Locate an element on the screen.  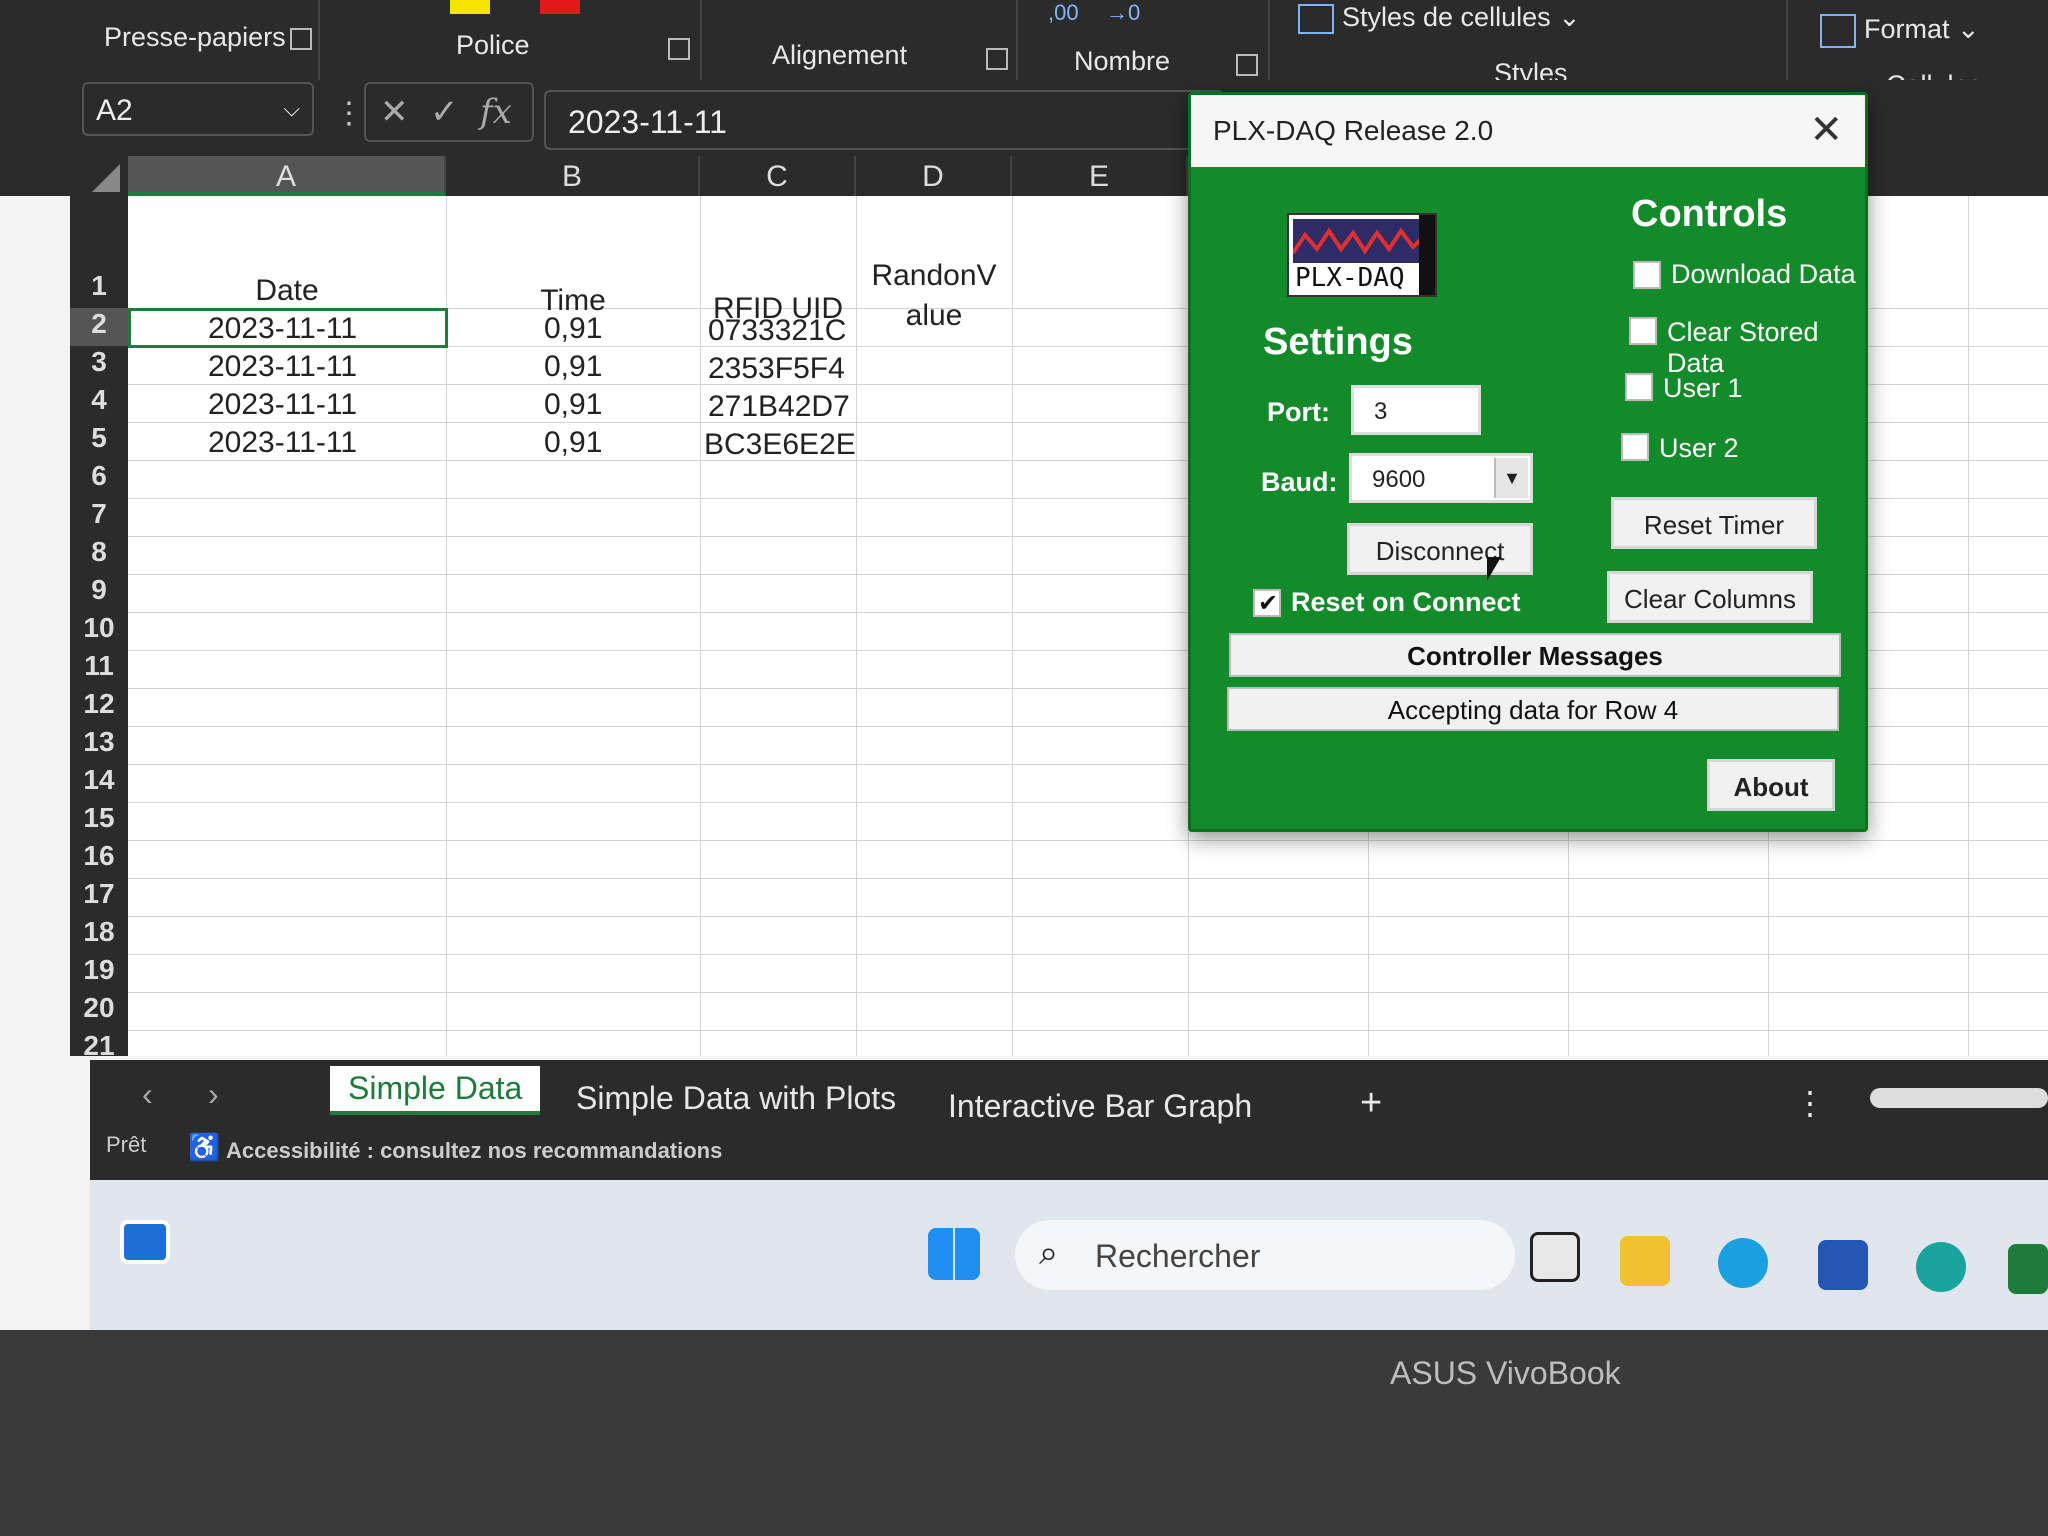
decrease-decimal-icon: →0 is located at coordinates (1123, 13).